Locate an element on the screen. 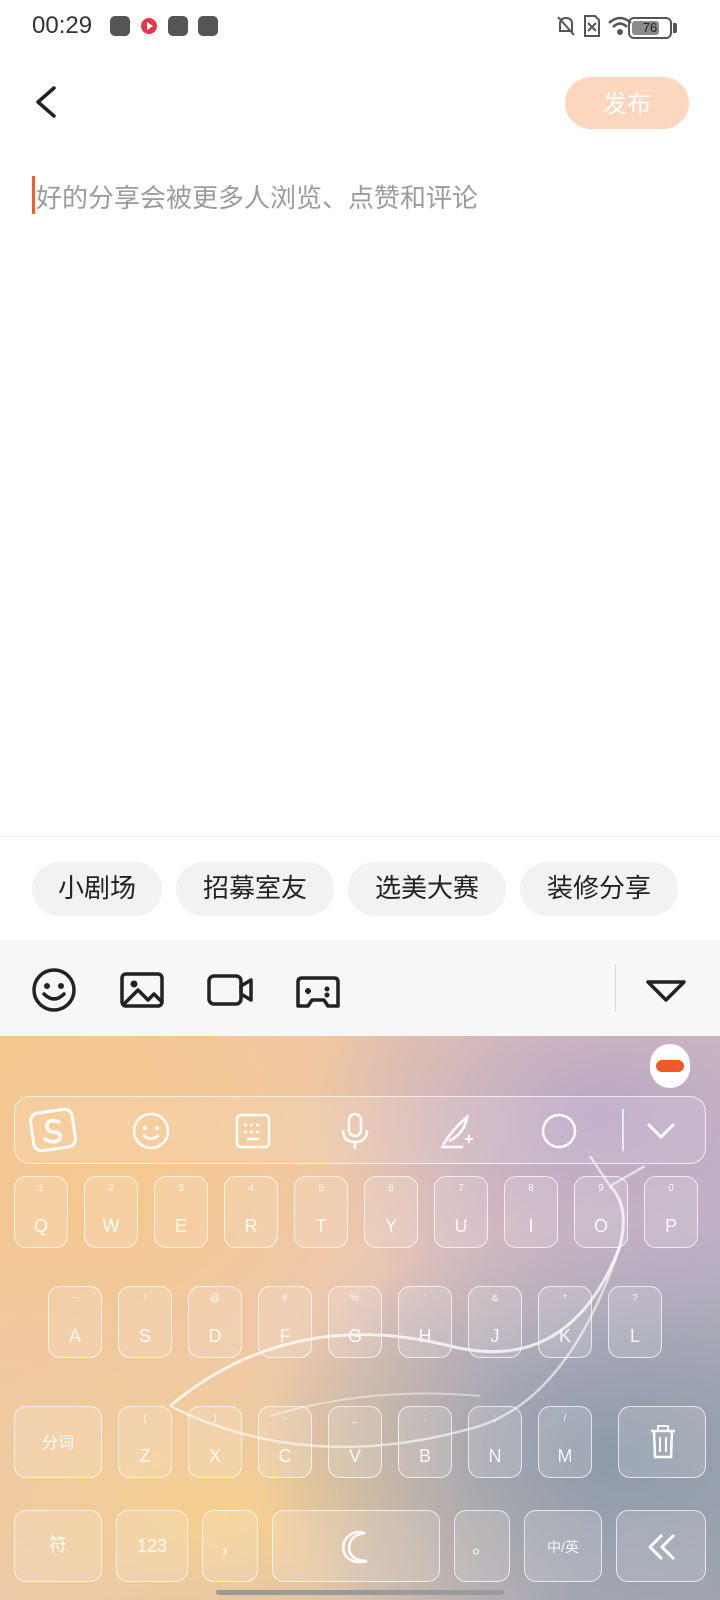  post-text-input: 好的分享会被更多人浏览、点赞和评论 is located at coordinates (362, 193).